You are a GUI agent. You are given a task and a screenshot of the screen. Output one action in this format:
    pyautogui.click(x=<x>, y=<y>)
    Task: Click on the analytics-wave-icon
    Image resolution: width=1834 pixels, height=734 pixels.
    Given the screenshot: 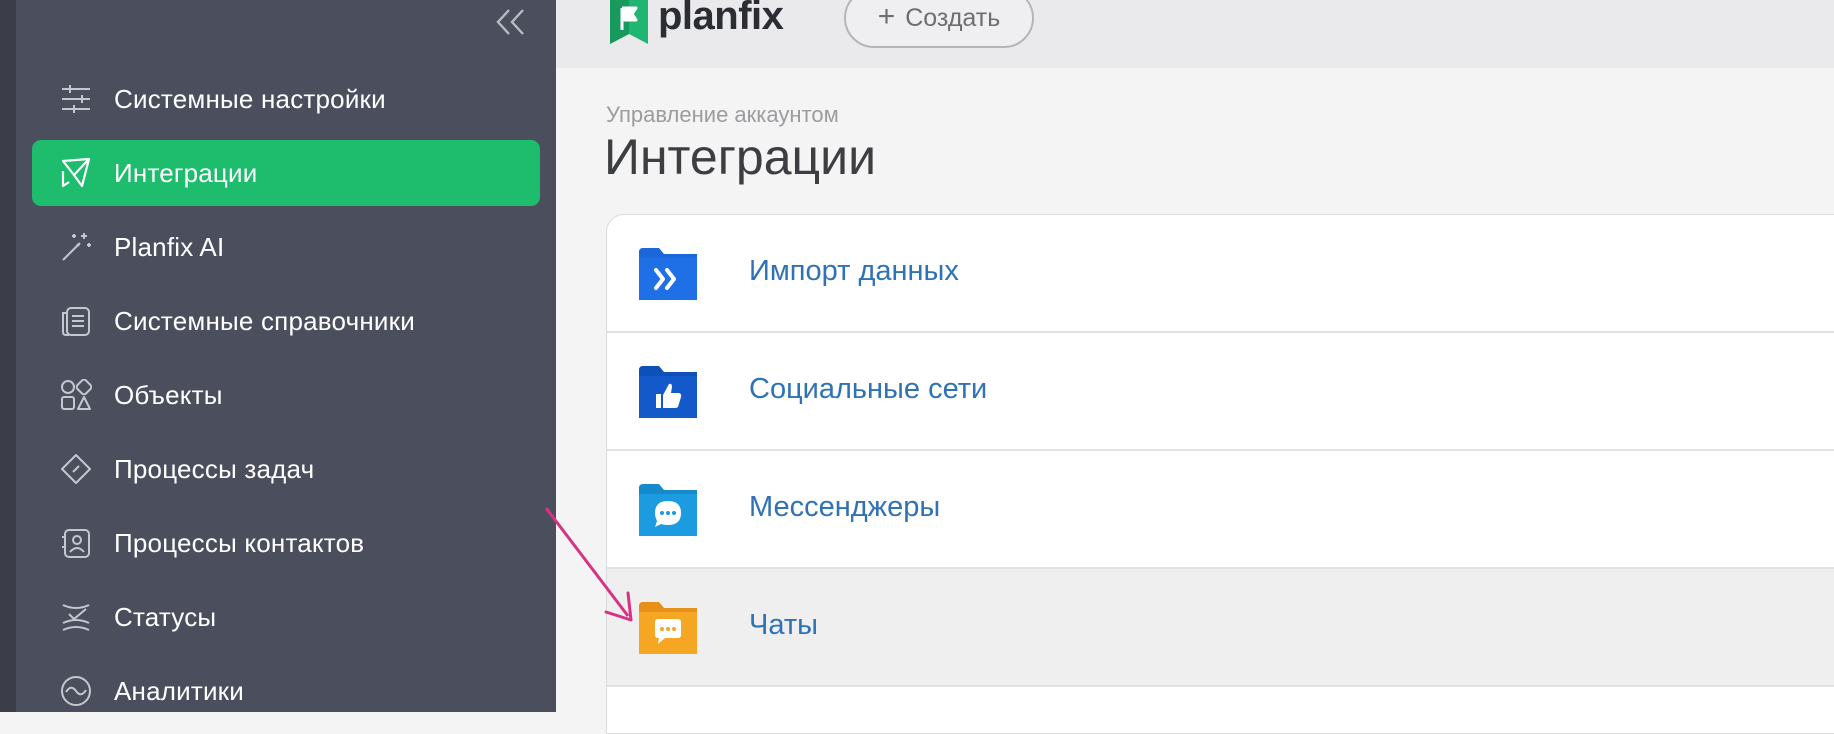 What is the action you would take?
    pyautogui.click(x=76, y=691)
    